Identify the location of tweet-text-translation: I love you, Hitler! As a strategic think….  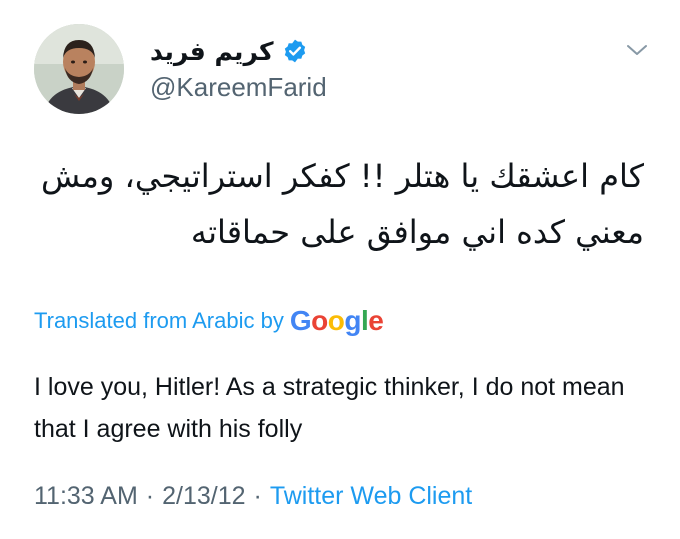
(329, 408).